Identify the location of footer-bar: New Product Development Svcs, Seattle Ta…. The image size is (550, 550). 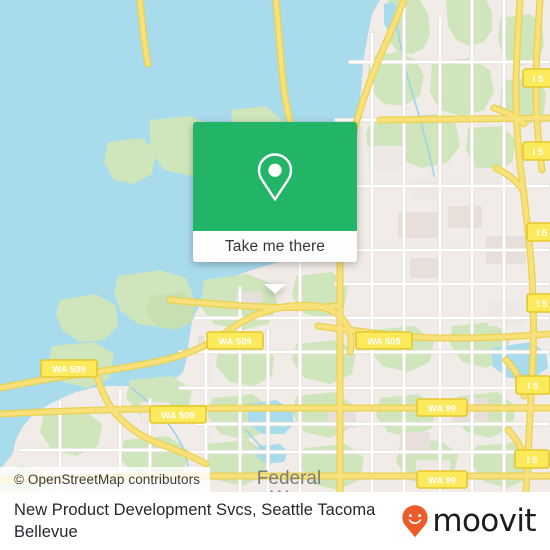
(275, 521).